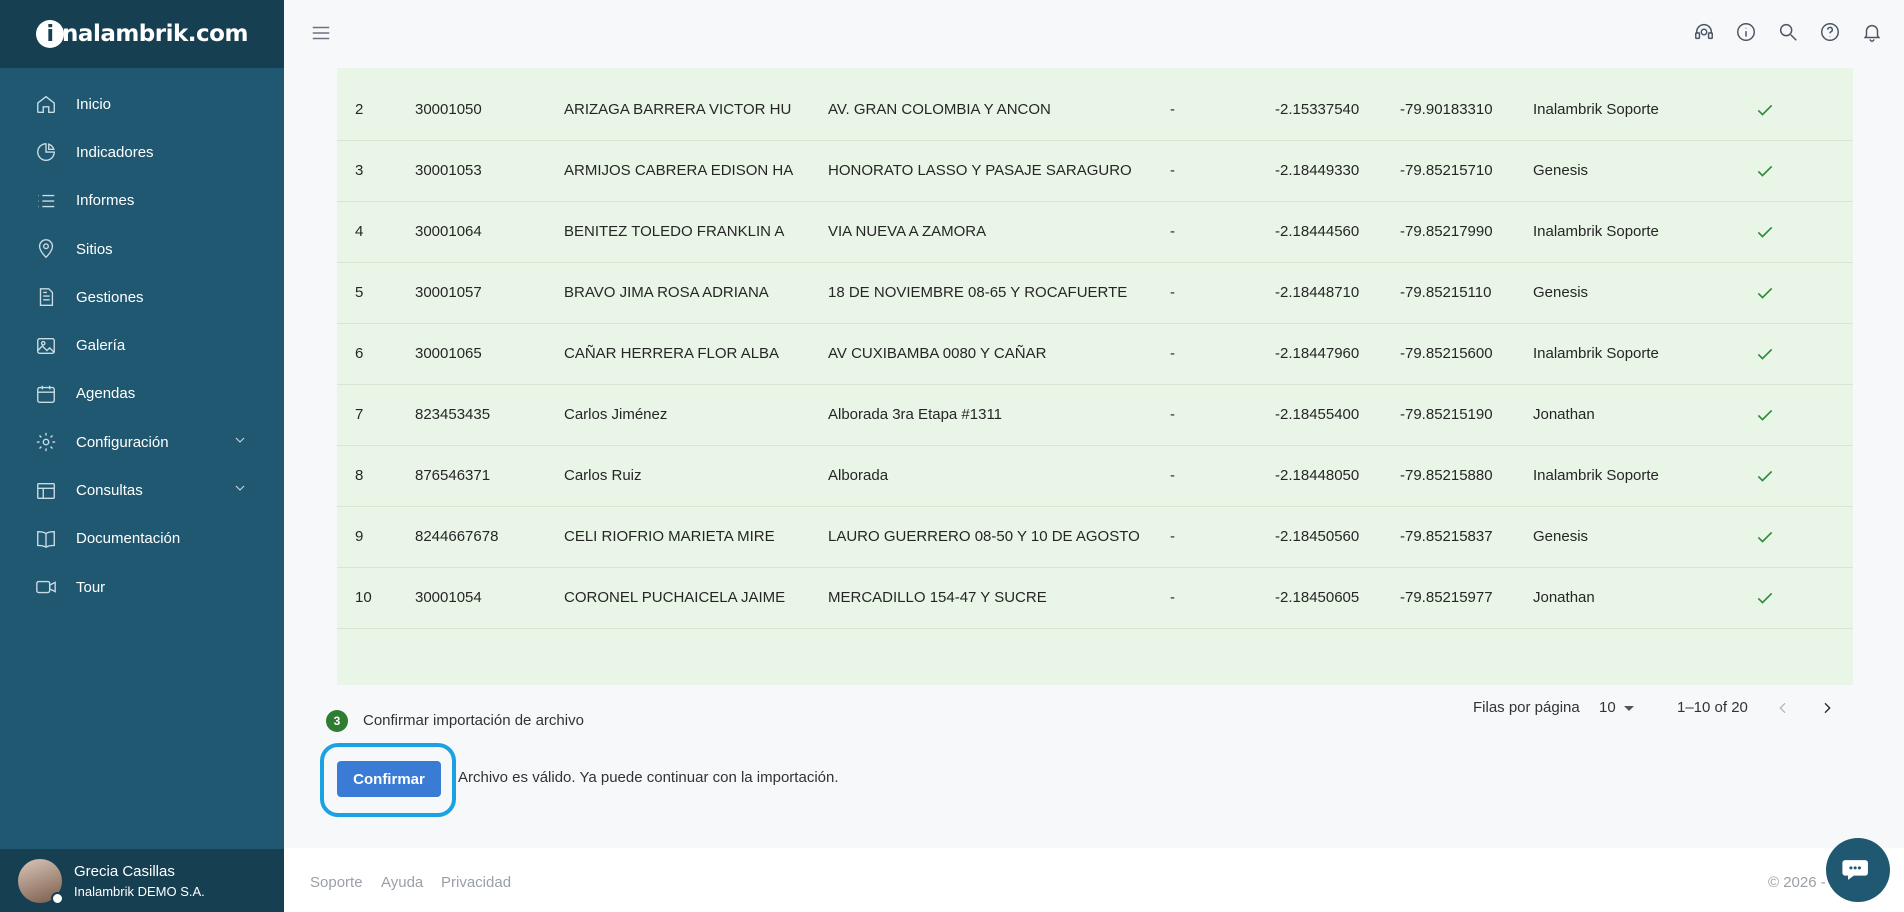 Image resolution: width=1904 pixels, height=912 pixels. What do you see at coordinates (101, 346) in the screenshot?
I see `sidebar-item-label: Galería` at bounding box center [101, 346].